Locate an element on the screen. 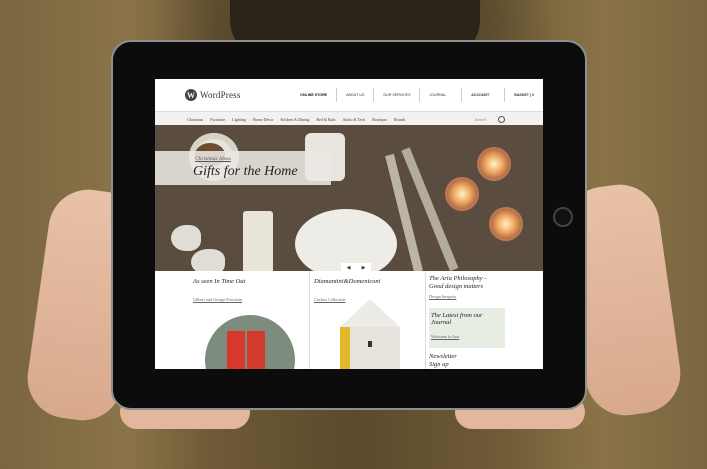 Image resolution: width=707 pixels, height=469 pixels. cuckoo-house-roof is located at coordinates (370, 313).